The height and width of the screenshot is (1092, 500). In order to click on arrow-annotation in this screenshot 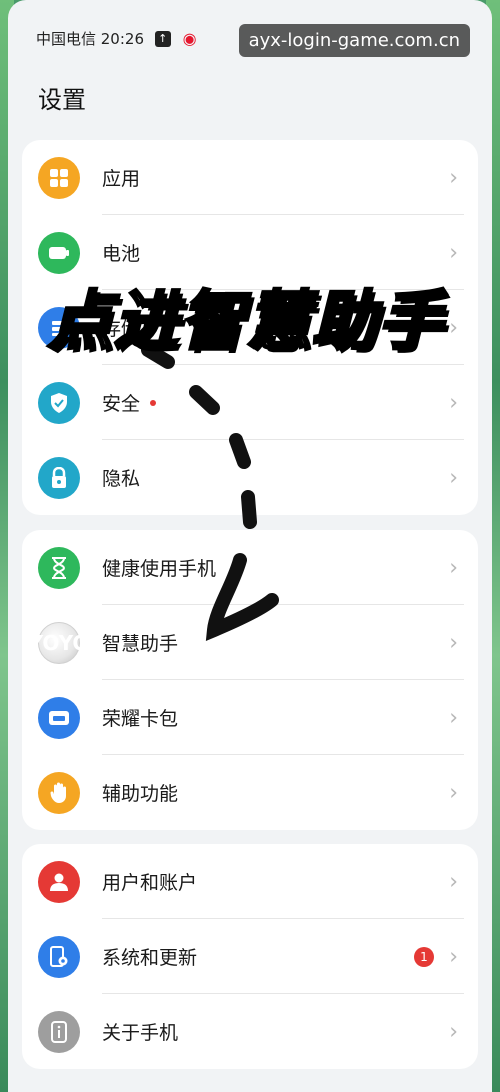, I will do `click(210, 492)`.